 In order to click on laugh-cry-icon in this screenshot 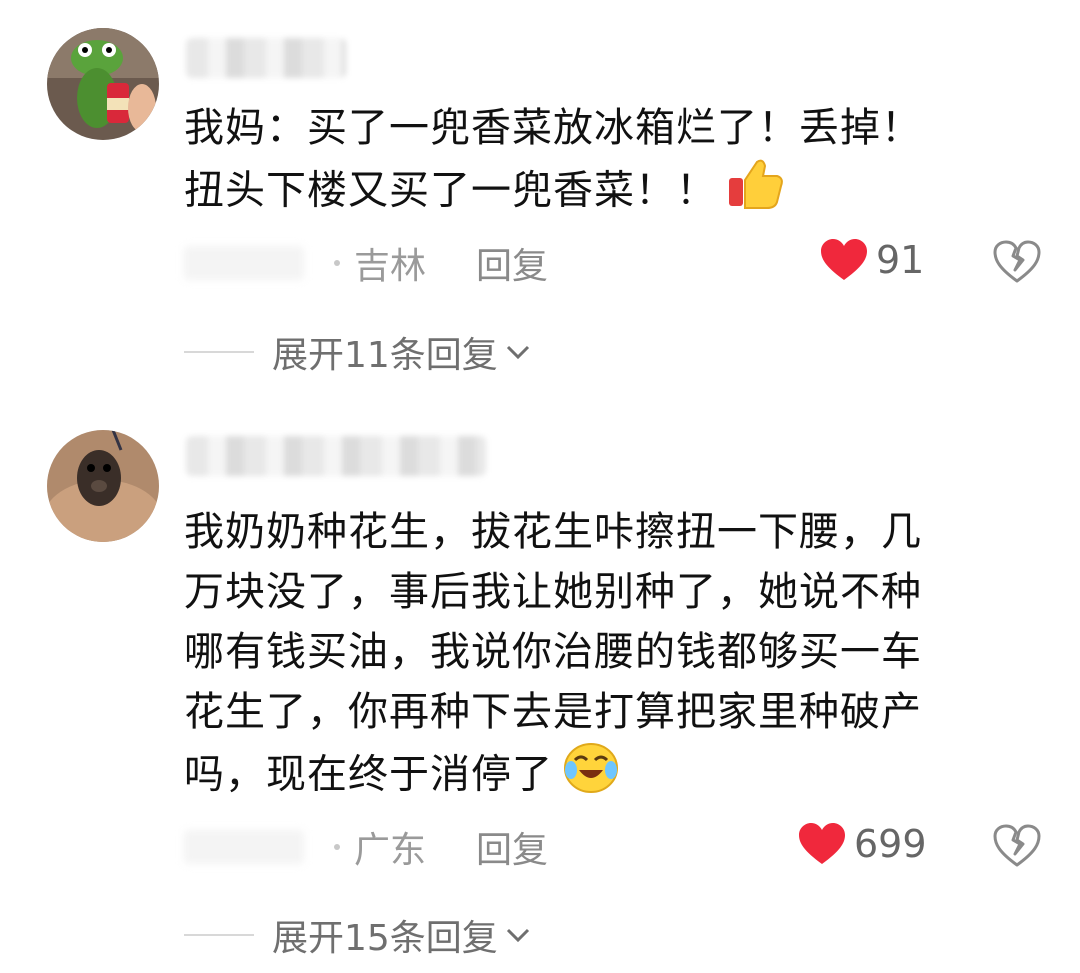, I will do `click(591, 776)`.